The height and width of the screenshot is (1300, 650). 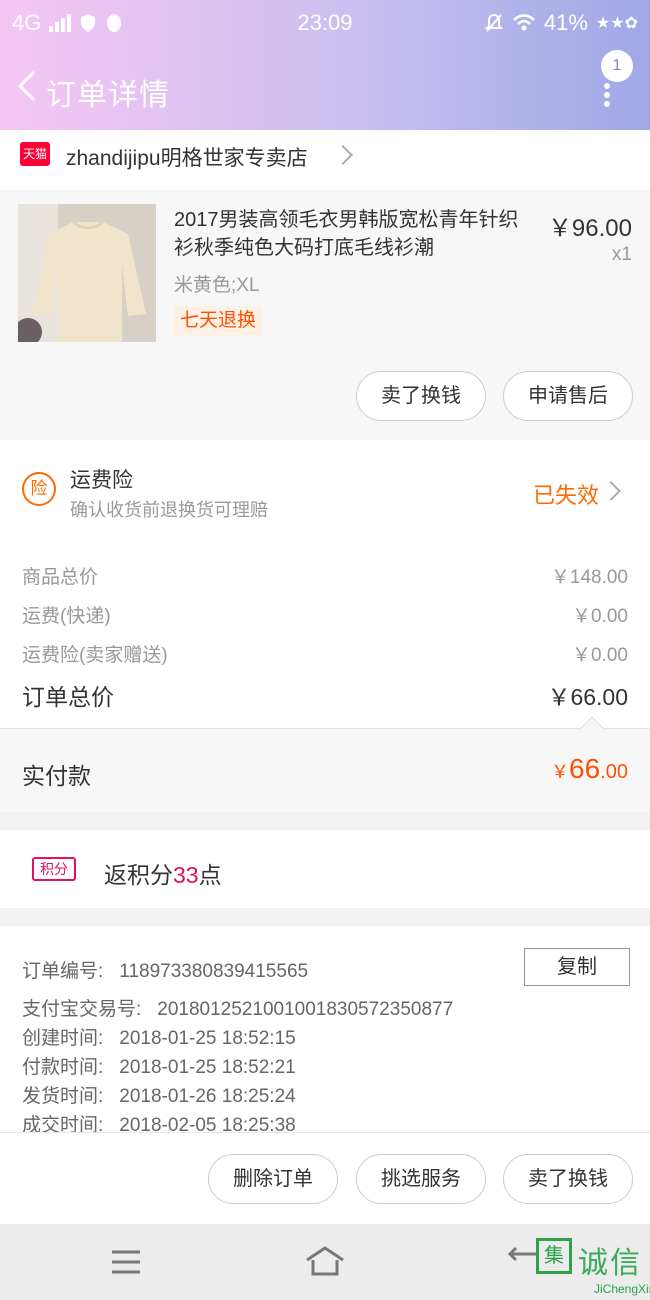 I want to click on order-number-row: 订单编号: 118973380839415565, so click(x=165, y=969).